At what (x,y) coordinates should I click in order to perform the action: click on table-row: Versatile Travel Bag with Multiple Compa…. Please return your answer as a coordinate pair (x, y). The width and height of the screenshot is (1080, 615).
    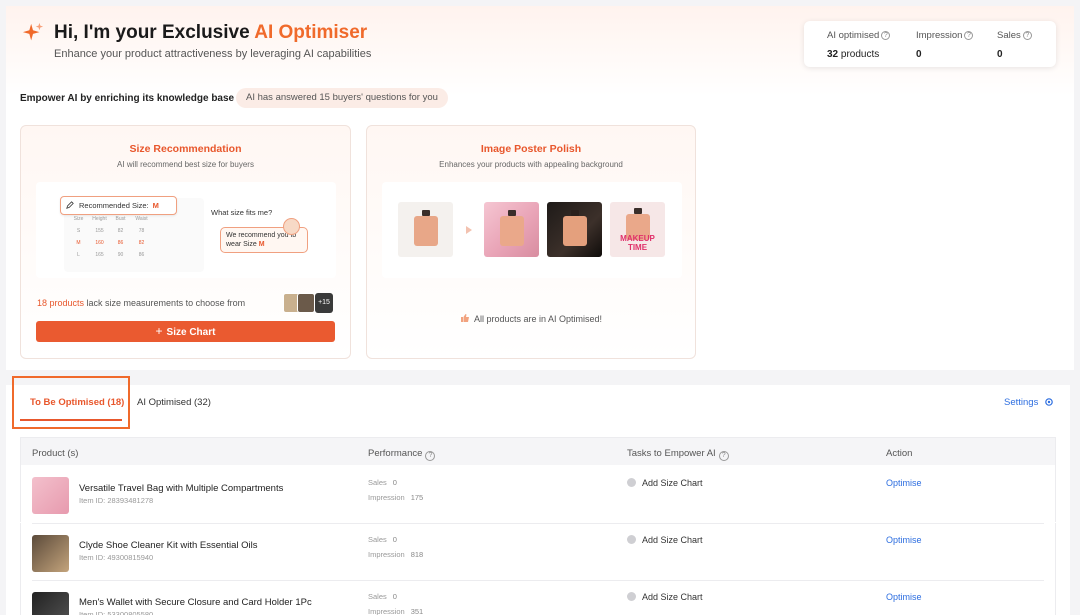
    Looking at the image, I should click on (538, 493).